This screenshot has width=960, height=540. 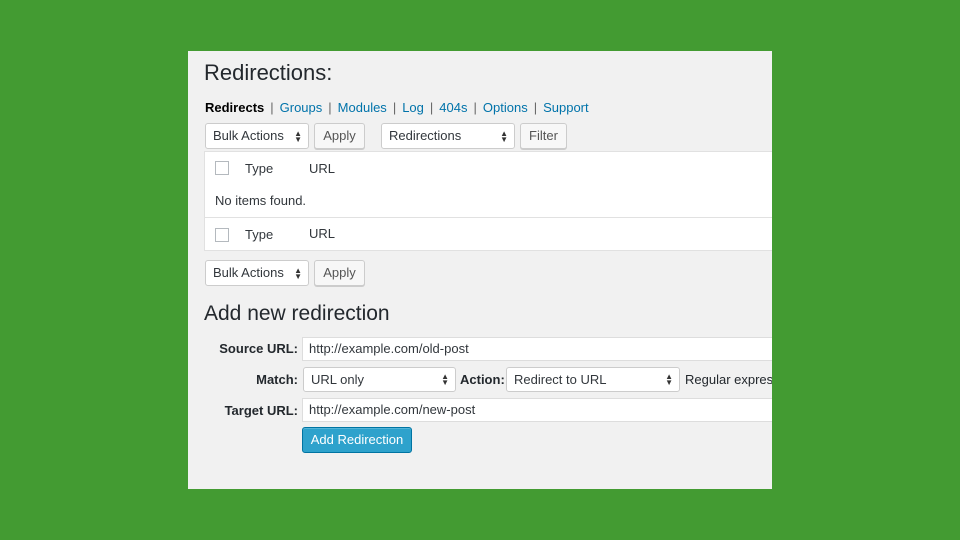 I want to click on nav-item-groups: Groups, so click(x=301, y=107).